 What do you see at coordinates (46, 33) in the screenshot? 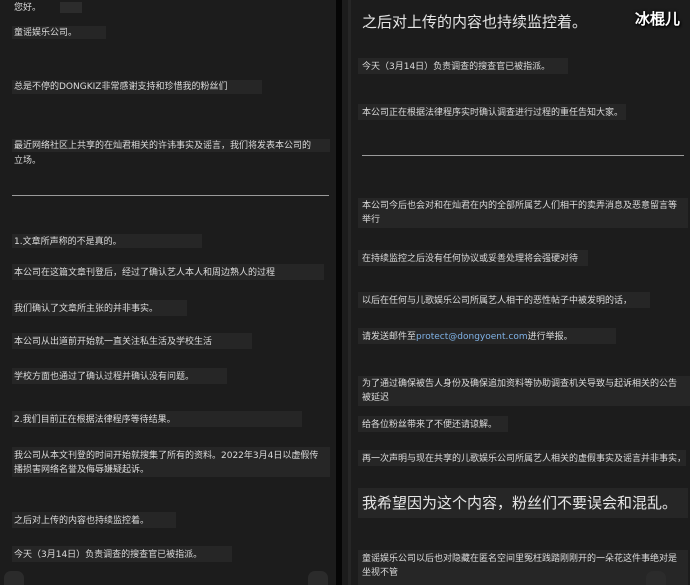
I see `company-name: 童谣娱乐公司。` at bounding box center [46, 33].